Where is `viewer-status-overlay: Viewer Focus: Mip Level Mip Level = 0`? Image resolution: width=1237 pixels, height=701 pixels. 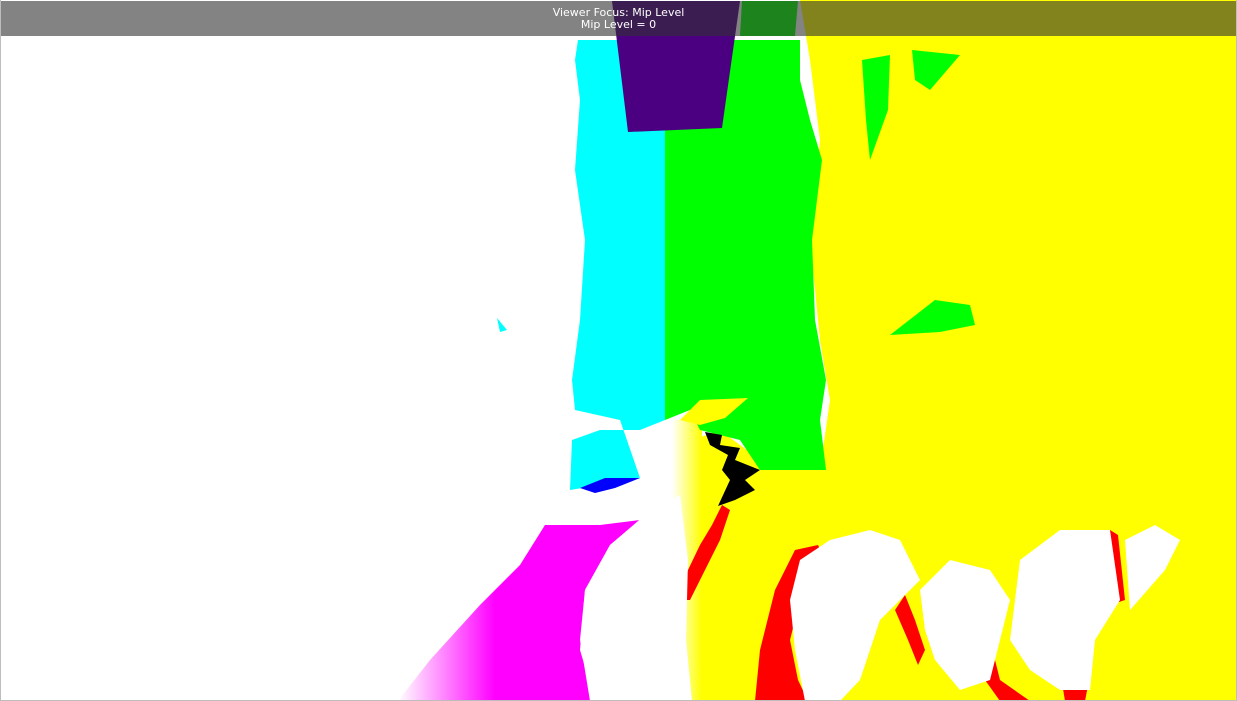 viewer-status-overlay: Viewer Focus: Mip Level Mip Level = 0 is located at coordinates (618, 18).